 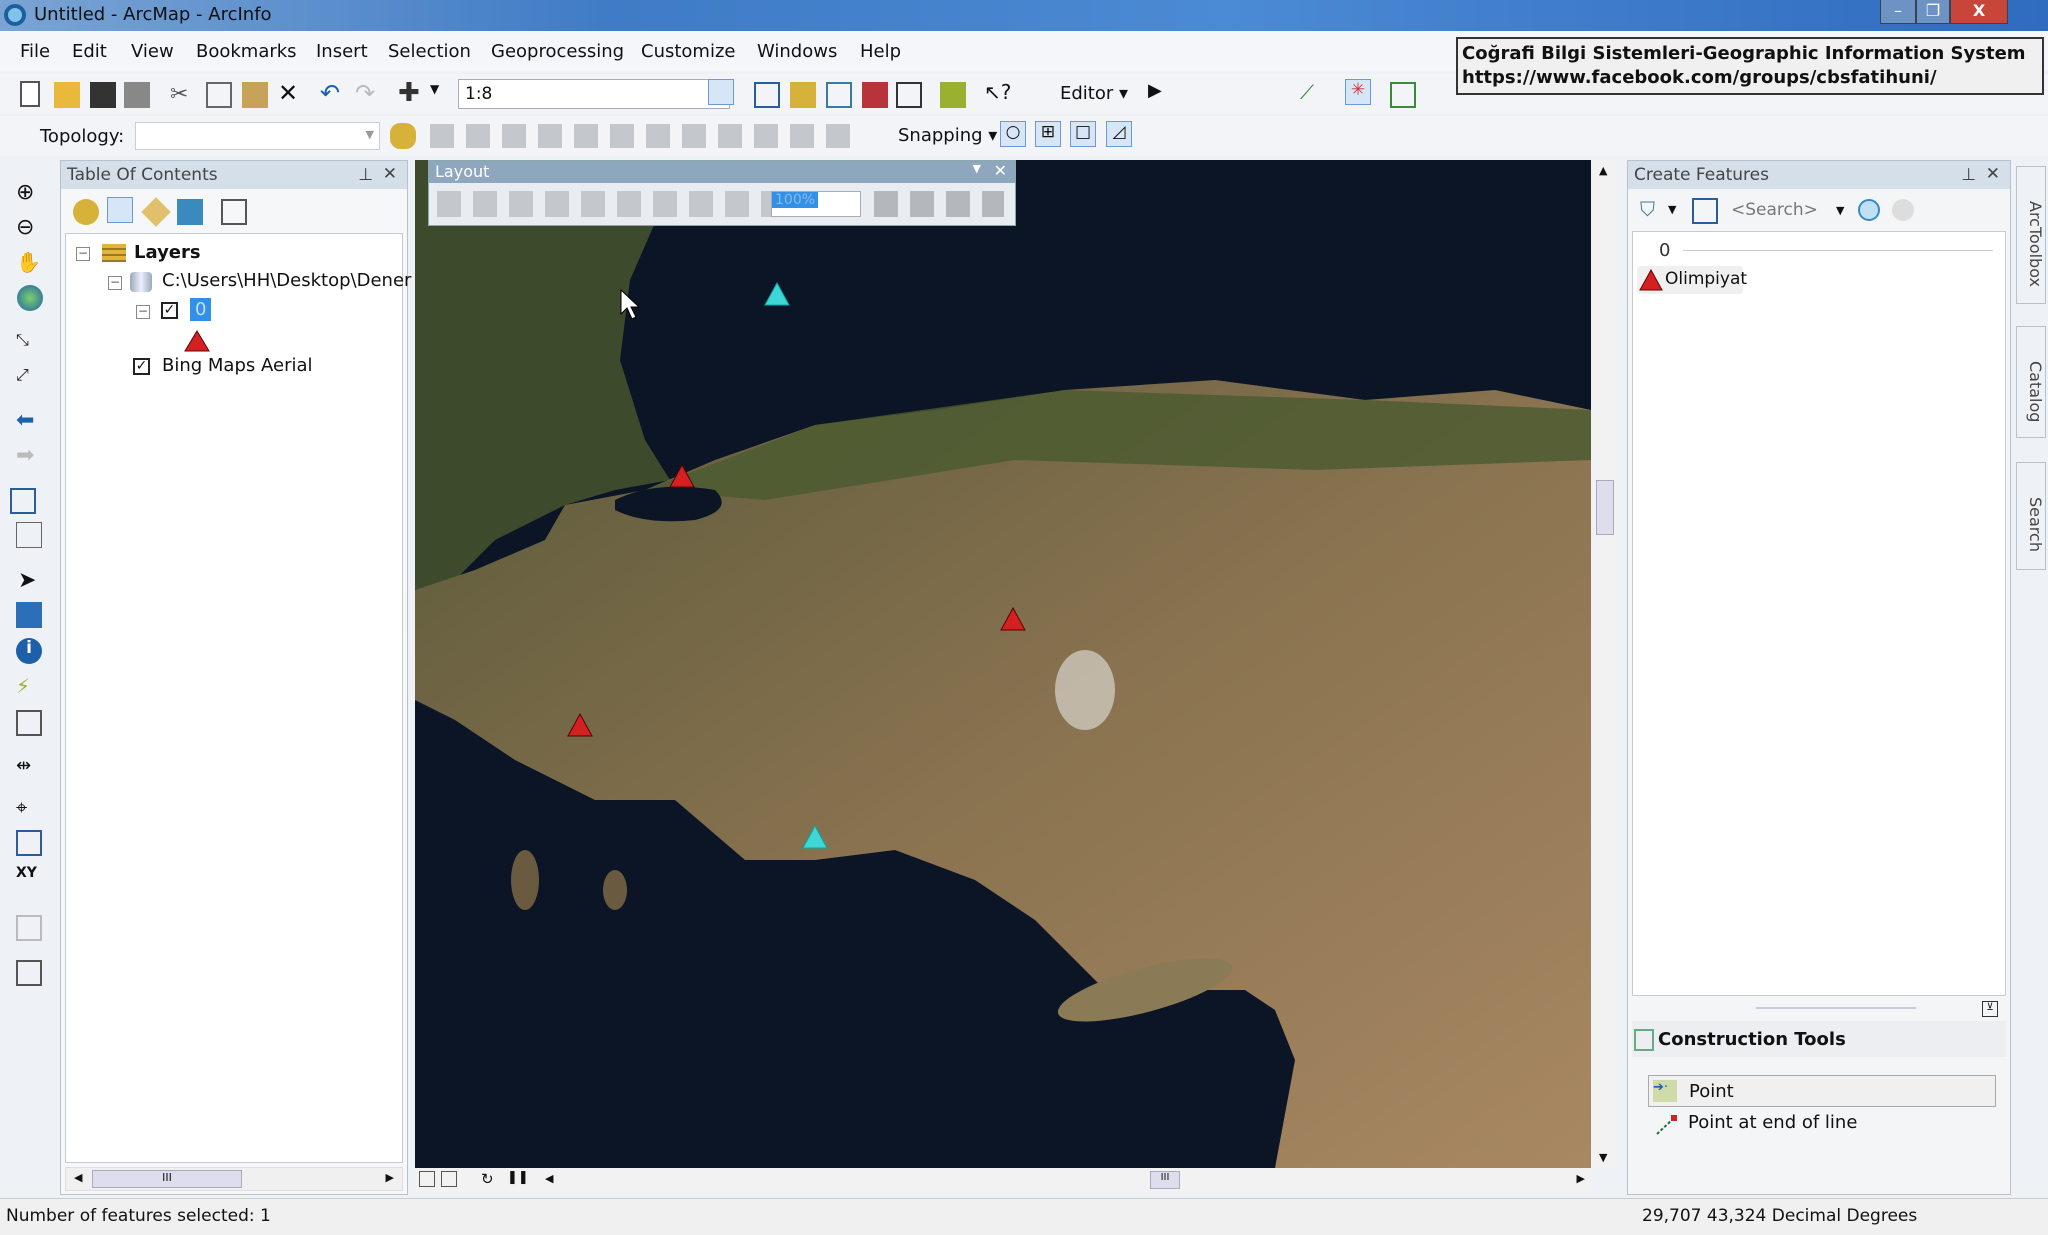 I want to click on scroll-down-icon: ▼, so click(x=1603, y=1157).